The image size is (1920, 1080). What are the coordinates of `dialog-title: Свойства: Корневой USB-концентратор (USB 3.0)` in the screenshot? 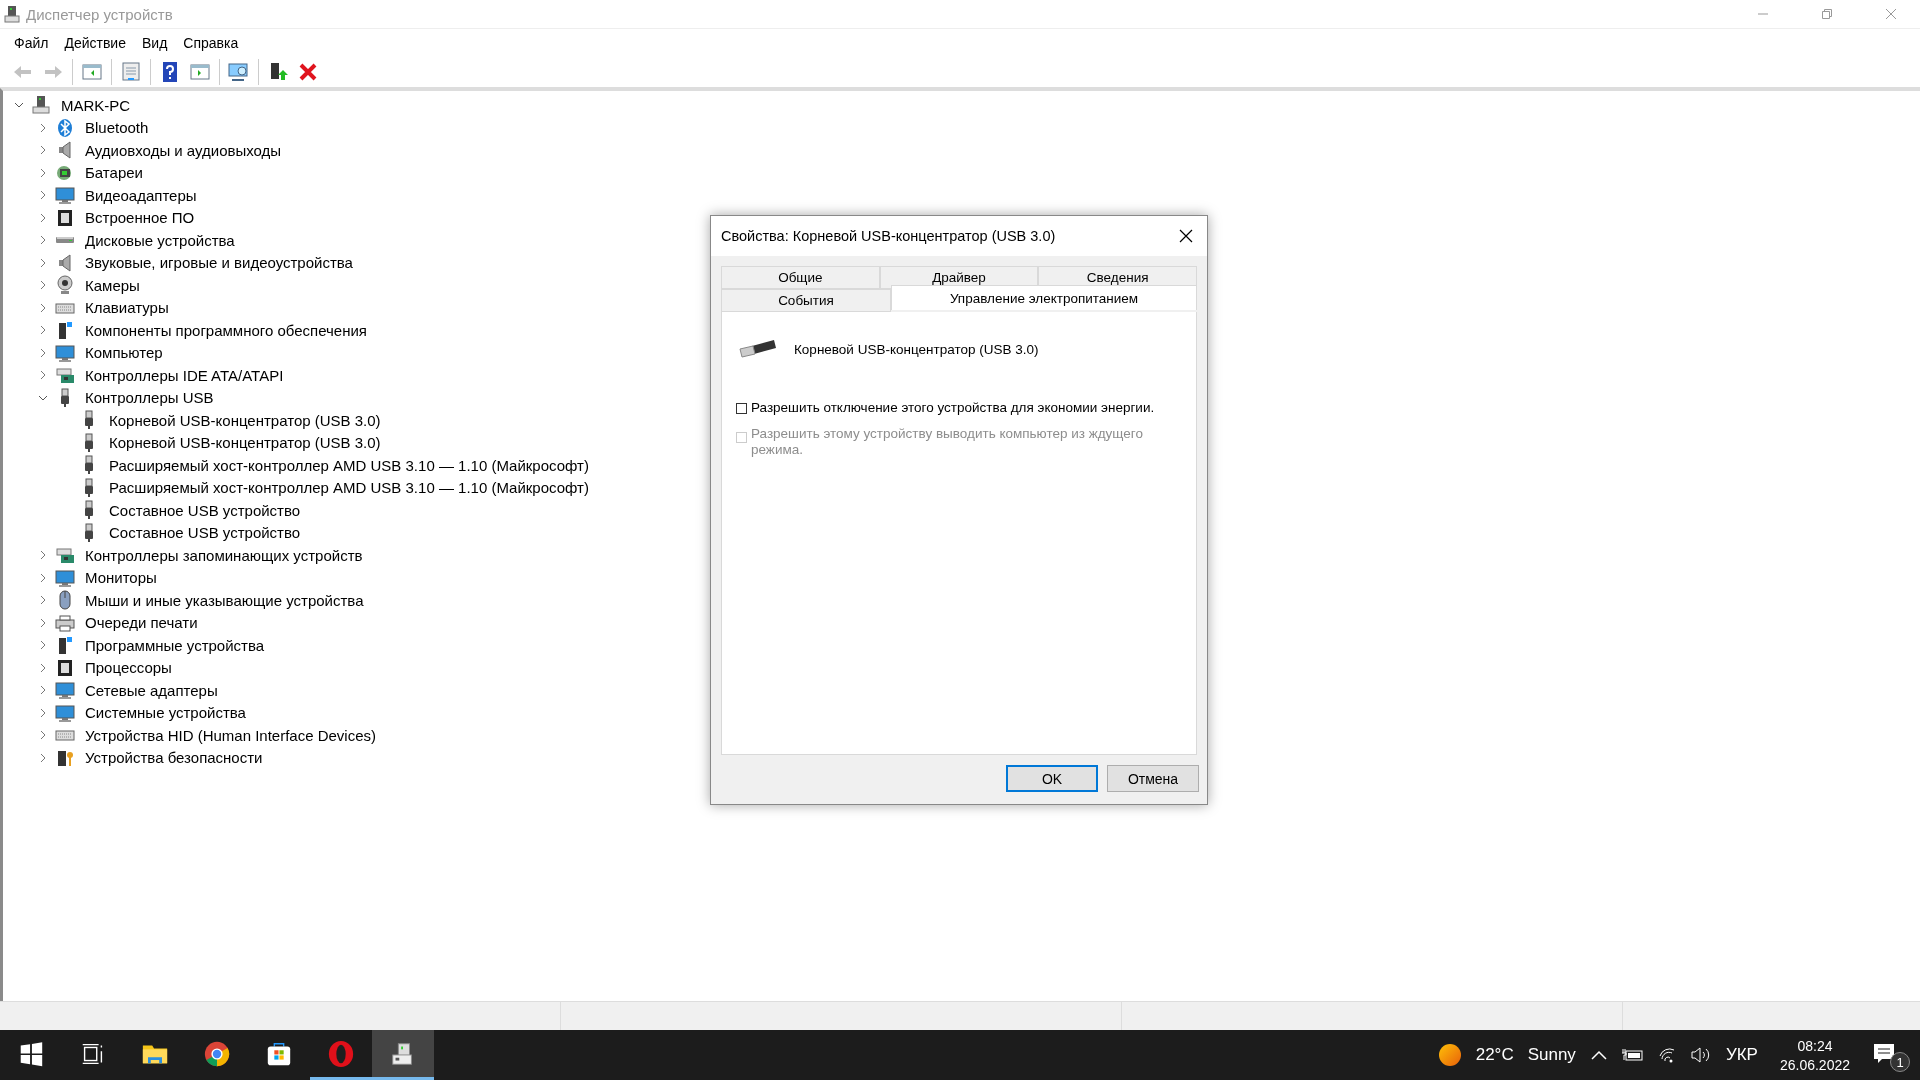 It's located at (889, 236).